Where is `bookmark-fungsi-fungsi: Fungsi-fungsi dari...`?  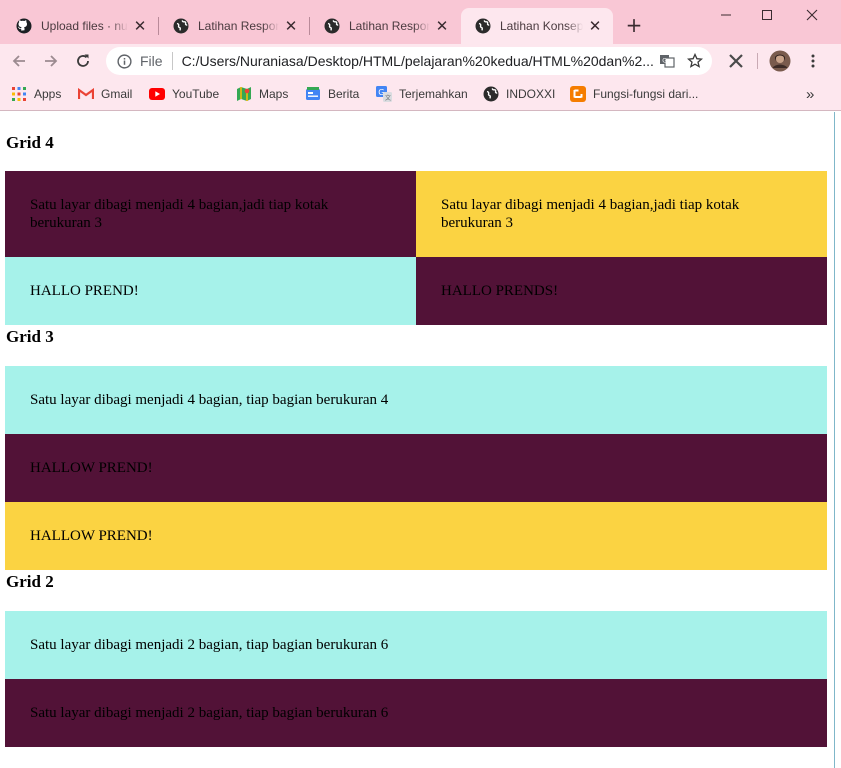
bookmark-fungsi-fungsi: Fungsi-fungsi dari... is located at coordinates (634, 94).